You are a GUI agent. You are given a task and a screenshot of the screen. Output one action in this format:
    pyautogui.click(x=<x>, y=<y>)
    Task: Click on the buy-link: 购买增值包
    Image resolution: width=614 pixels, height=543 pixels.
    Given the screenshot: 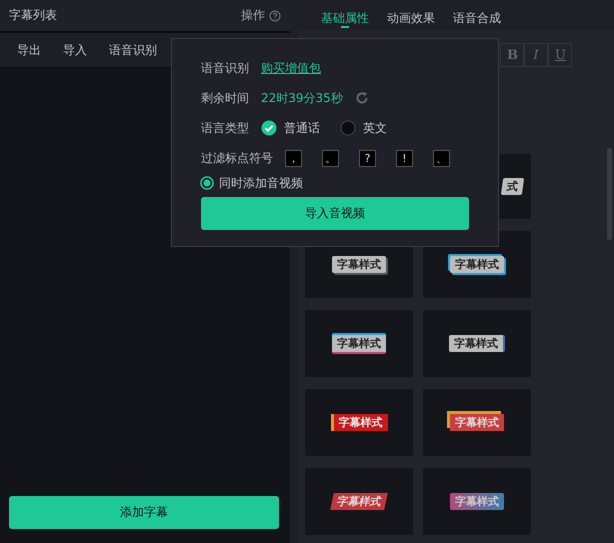 What is the action you would take?
    pyautogui.click(x=291, y=68)
    